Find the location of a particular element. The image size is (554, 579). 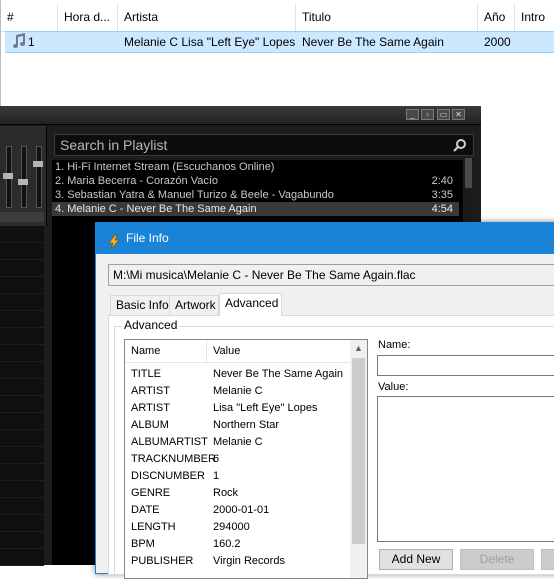

metadata-row: DATE 2000-01-01 is located at coordinates (238, 510).